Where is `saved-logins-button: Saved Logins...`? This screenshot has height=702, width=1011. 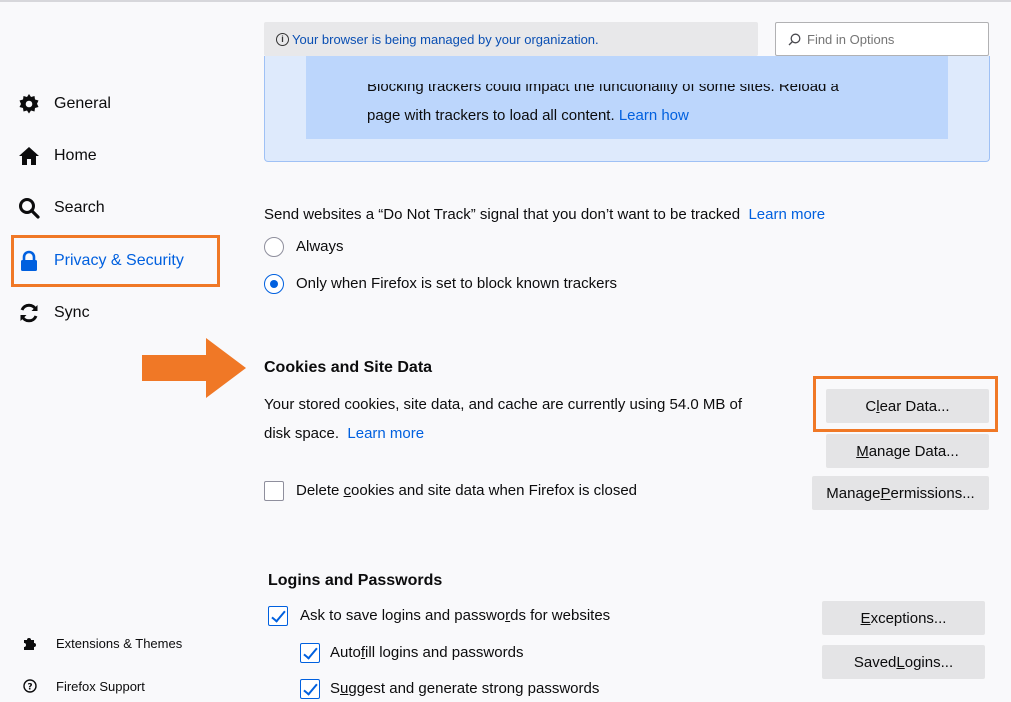
saved-logins-button: Saved Logins... is located at coordinates (903, 662).